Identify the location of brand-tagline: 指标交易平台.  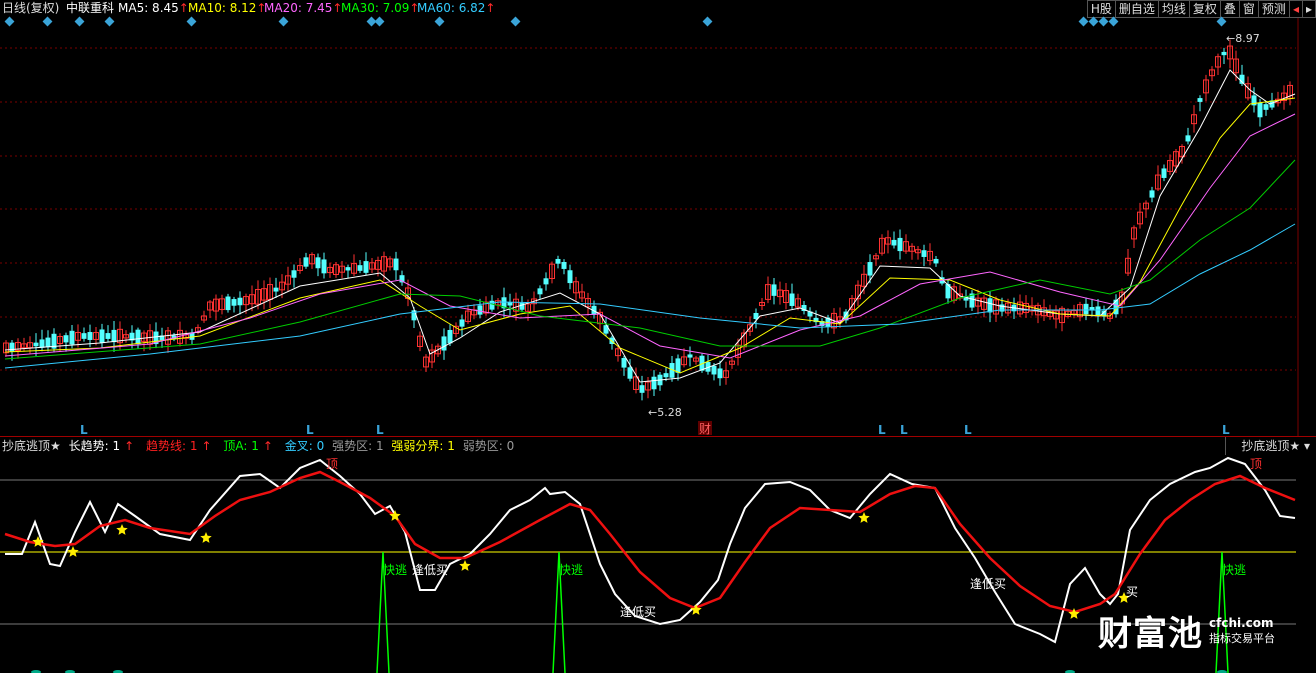
(1242, 638).